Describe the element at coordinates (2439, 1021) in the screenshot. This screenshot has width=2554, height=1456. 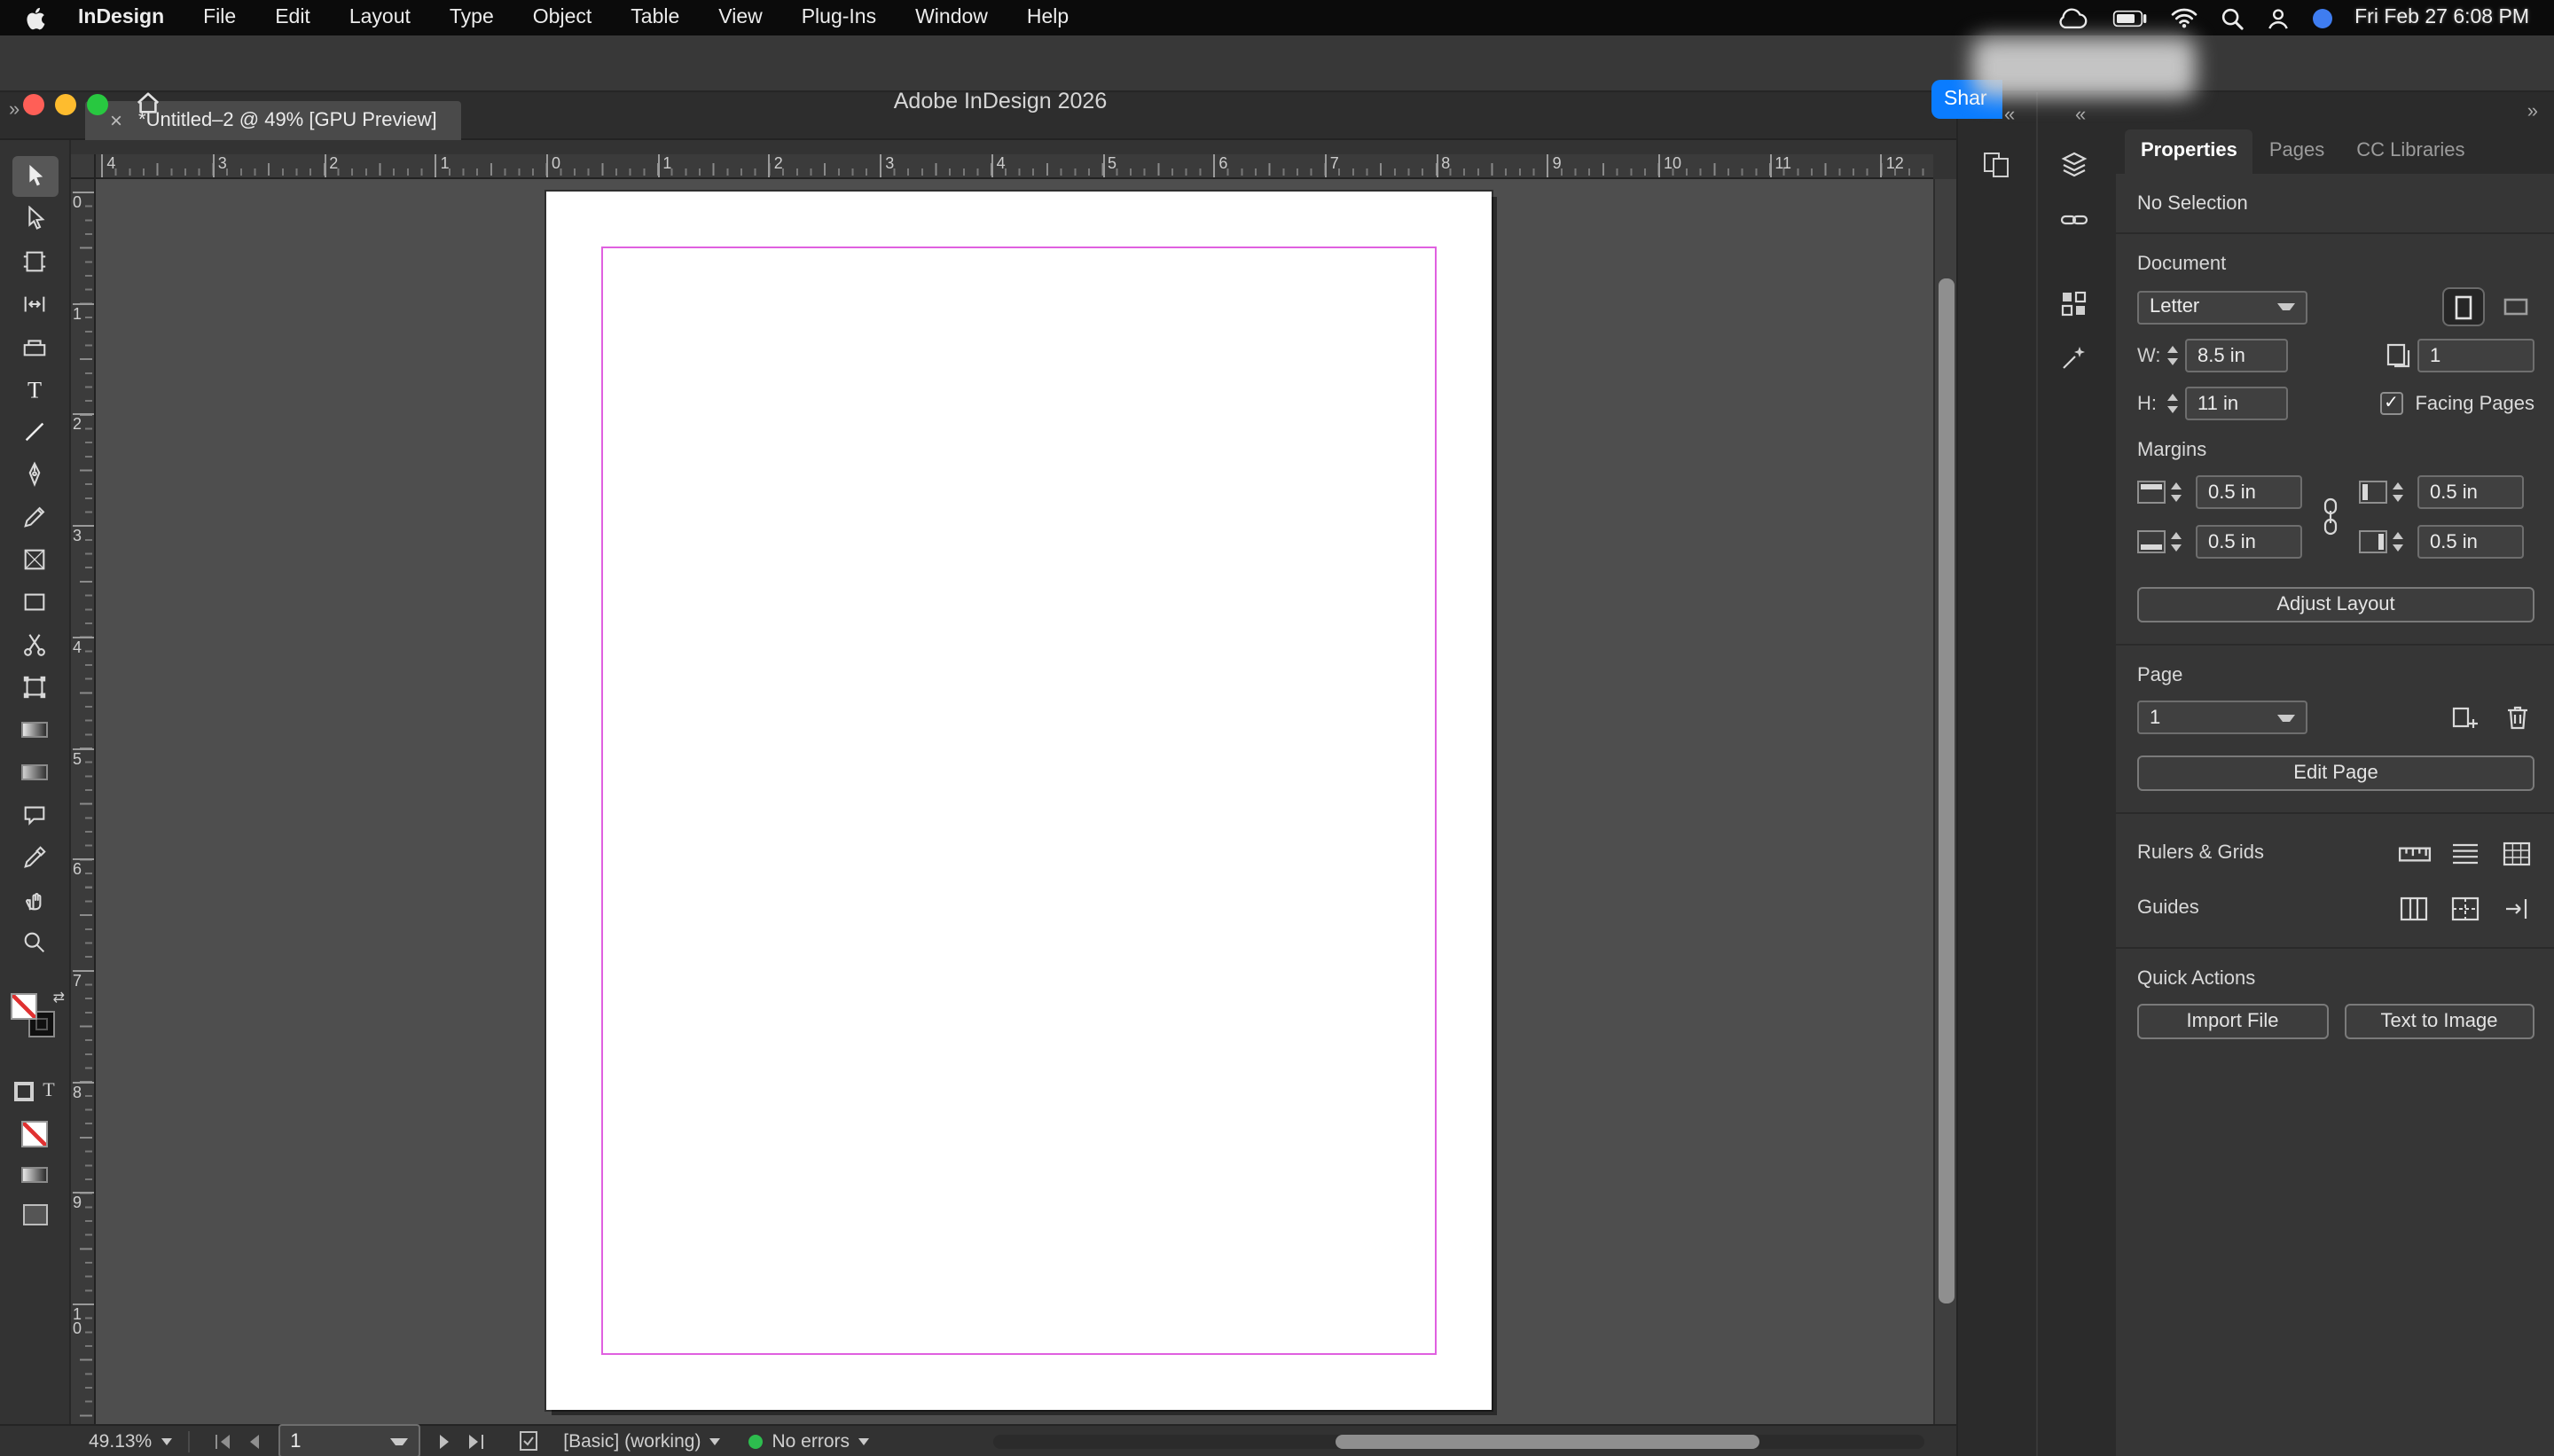
I see `text-to-image-button: Text to Image` at that location.